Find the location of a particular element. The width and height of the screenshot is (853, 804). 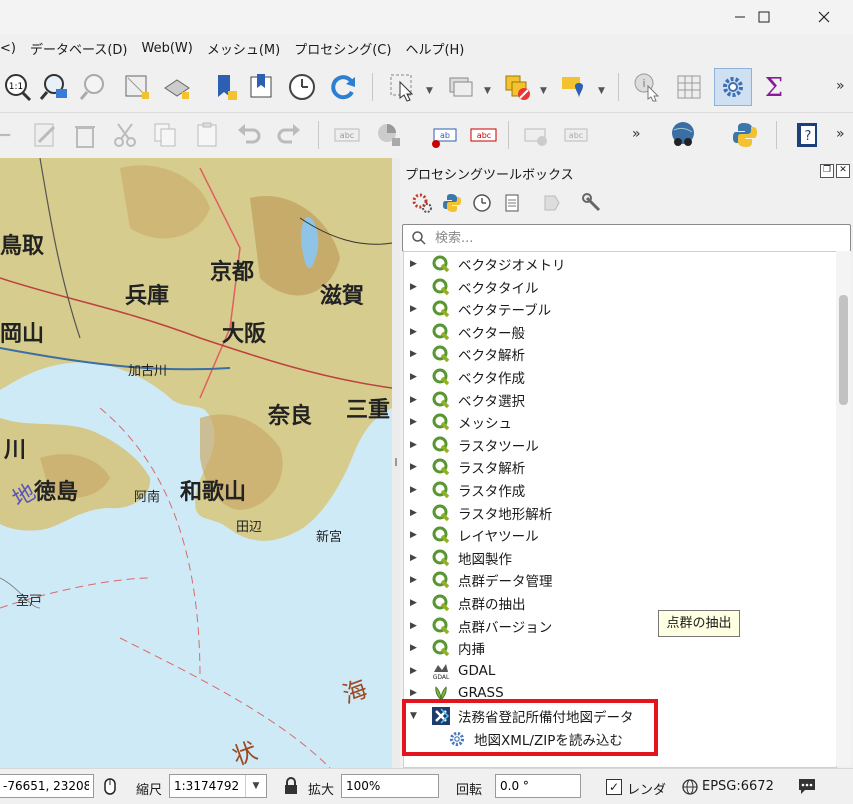

close-button is located at coordinates (824, 17).